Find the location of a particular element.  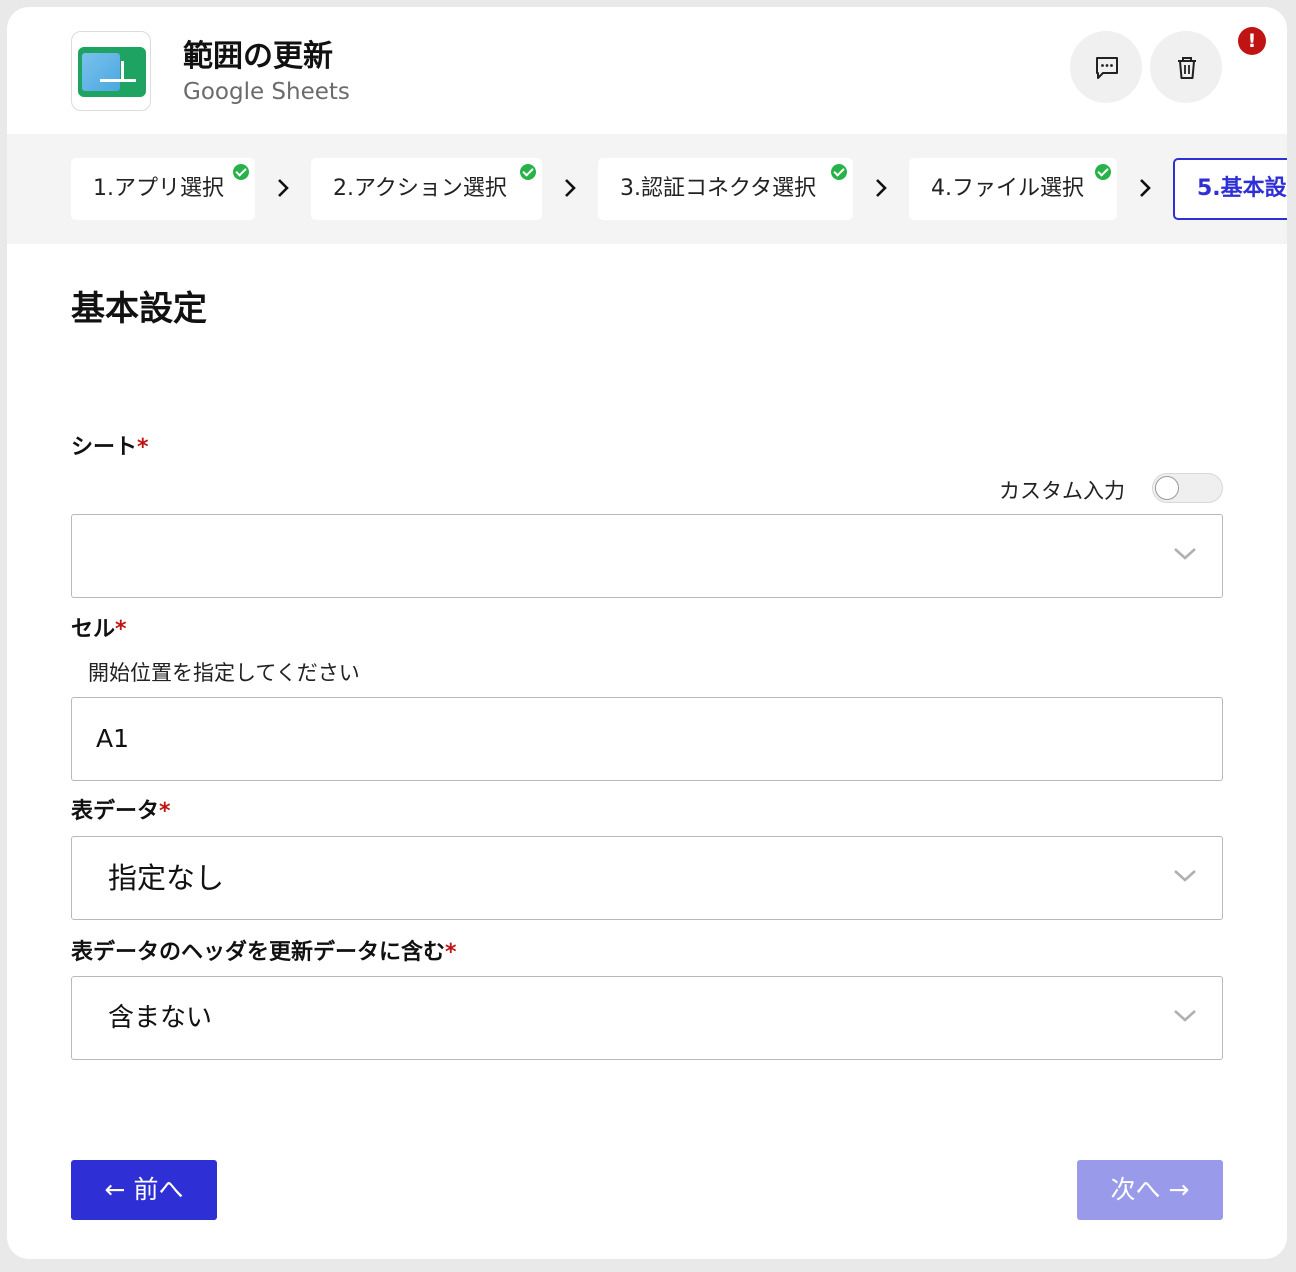

header: 範囲の更新 Google Sheets ! is located at coordinates (647, 70).